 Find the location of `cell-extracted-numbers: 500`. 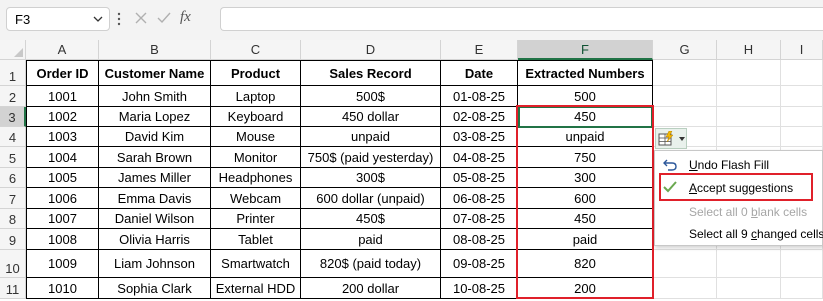

cell-extracted-numbers: 500 is located at coordinates (585, 96).